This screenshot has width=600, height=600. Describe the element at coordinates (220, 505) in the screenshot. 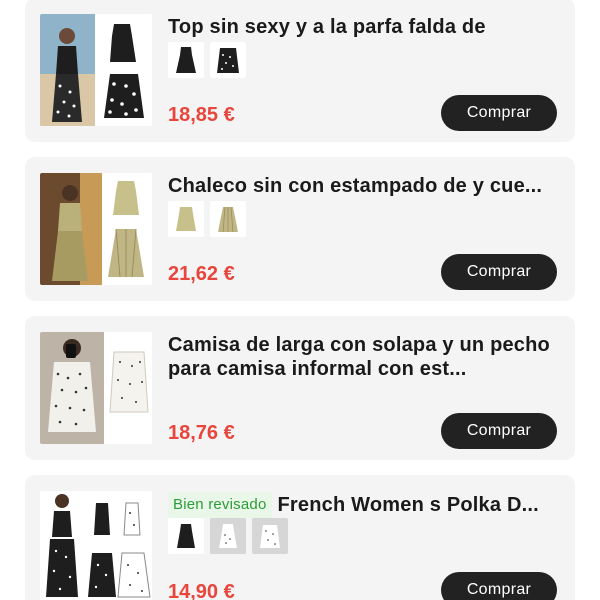

I see `review-badge: Bien revisado` at that location.